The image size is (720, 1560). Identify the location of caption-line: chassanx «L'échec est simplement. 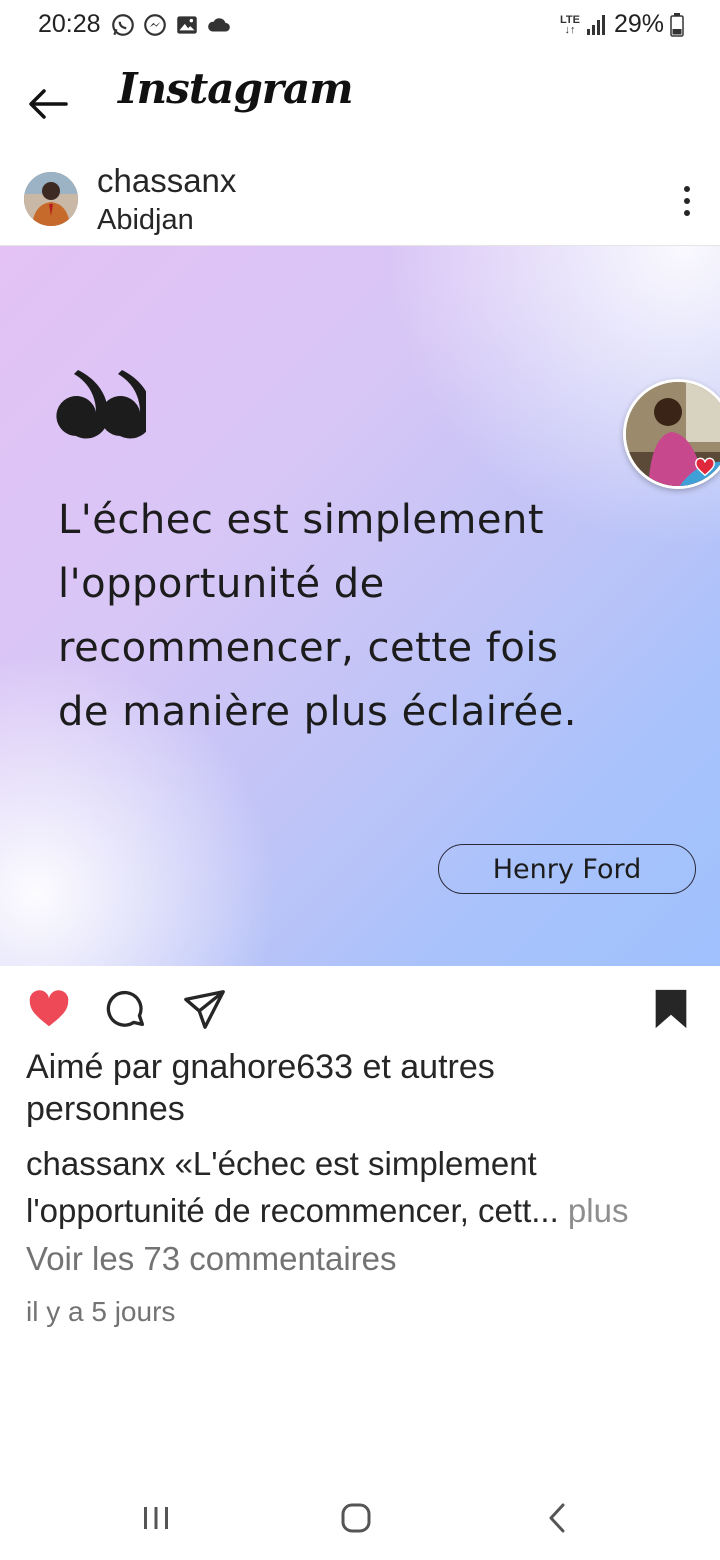
(281, 1163).